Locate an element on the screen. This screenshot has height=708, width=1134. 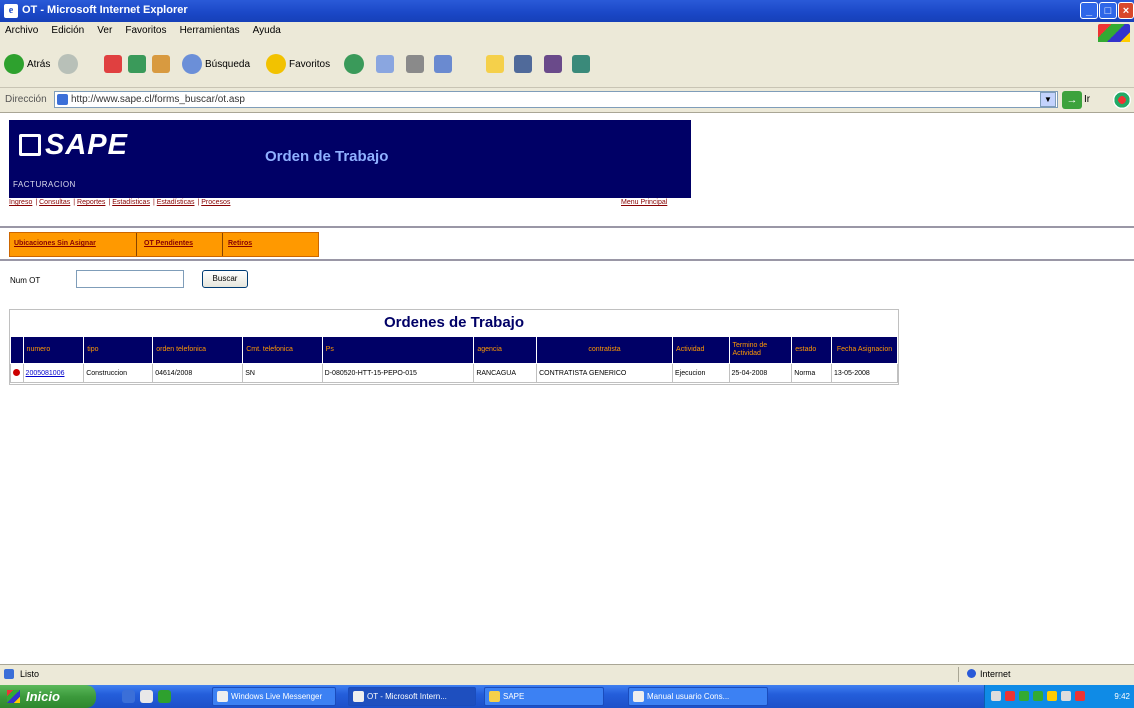
stop-button is located at coordinates (113, 64).